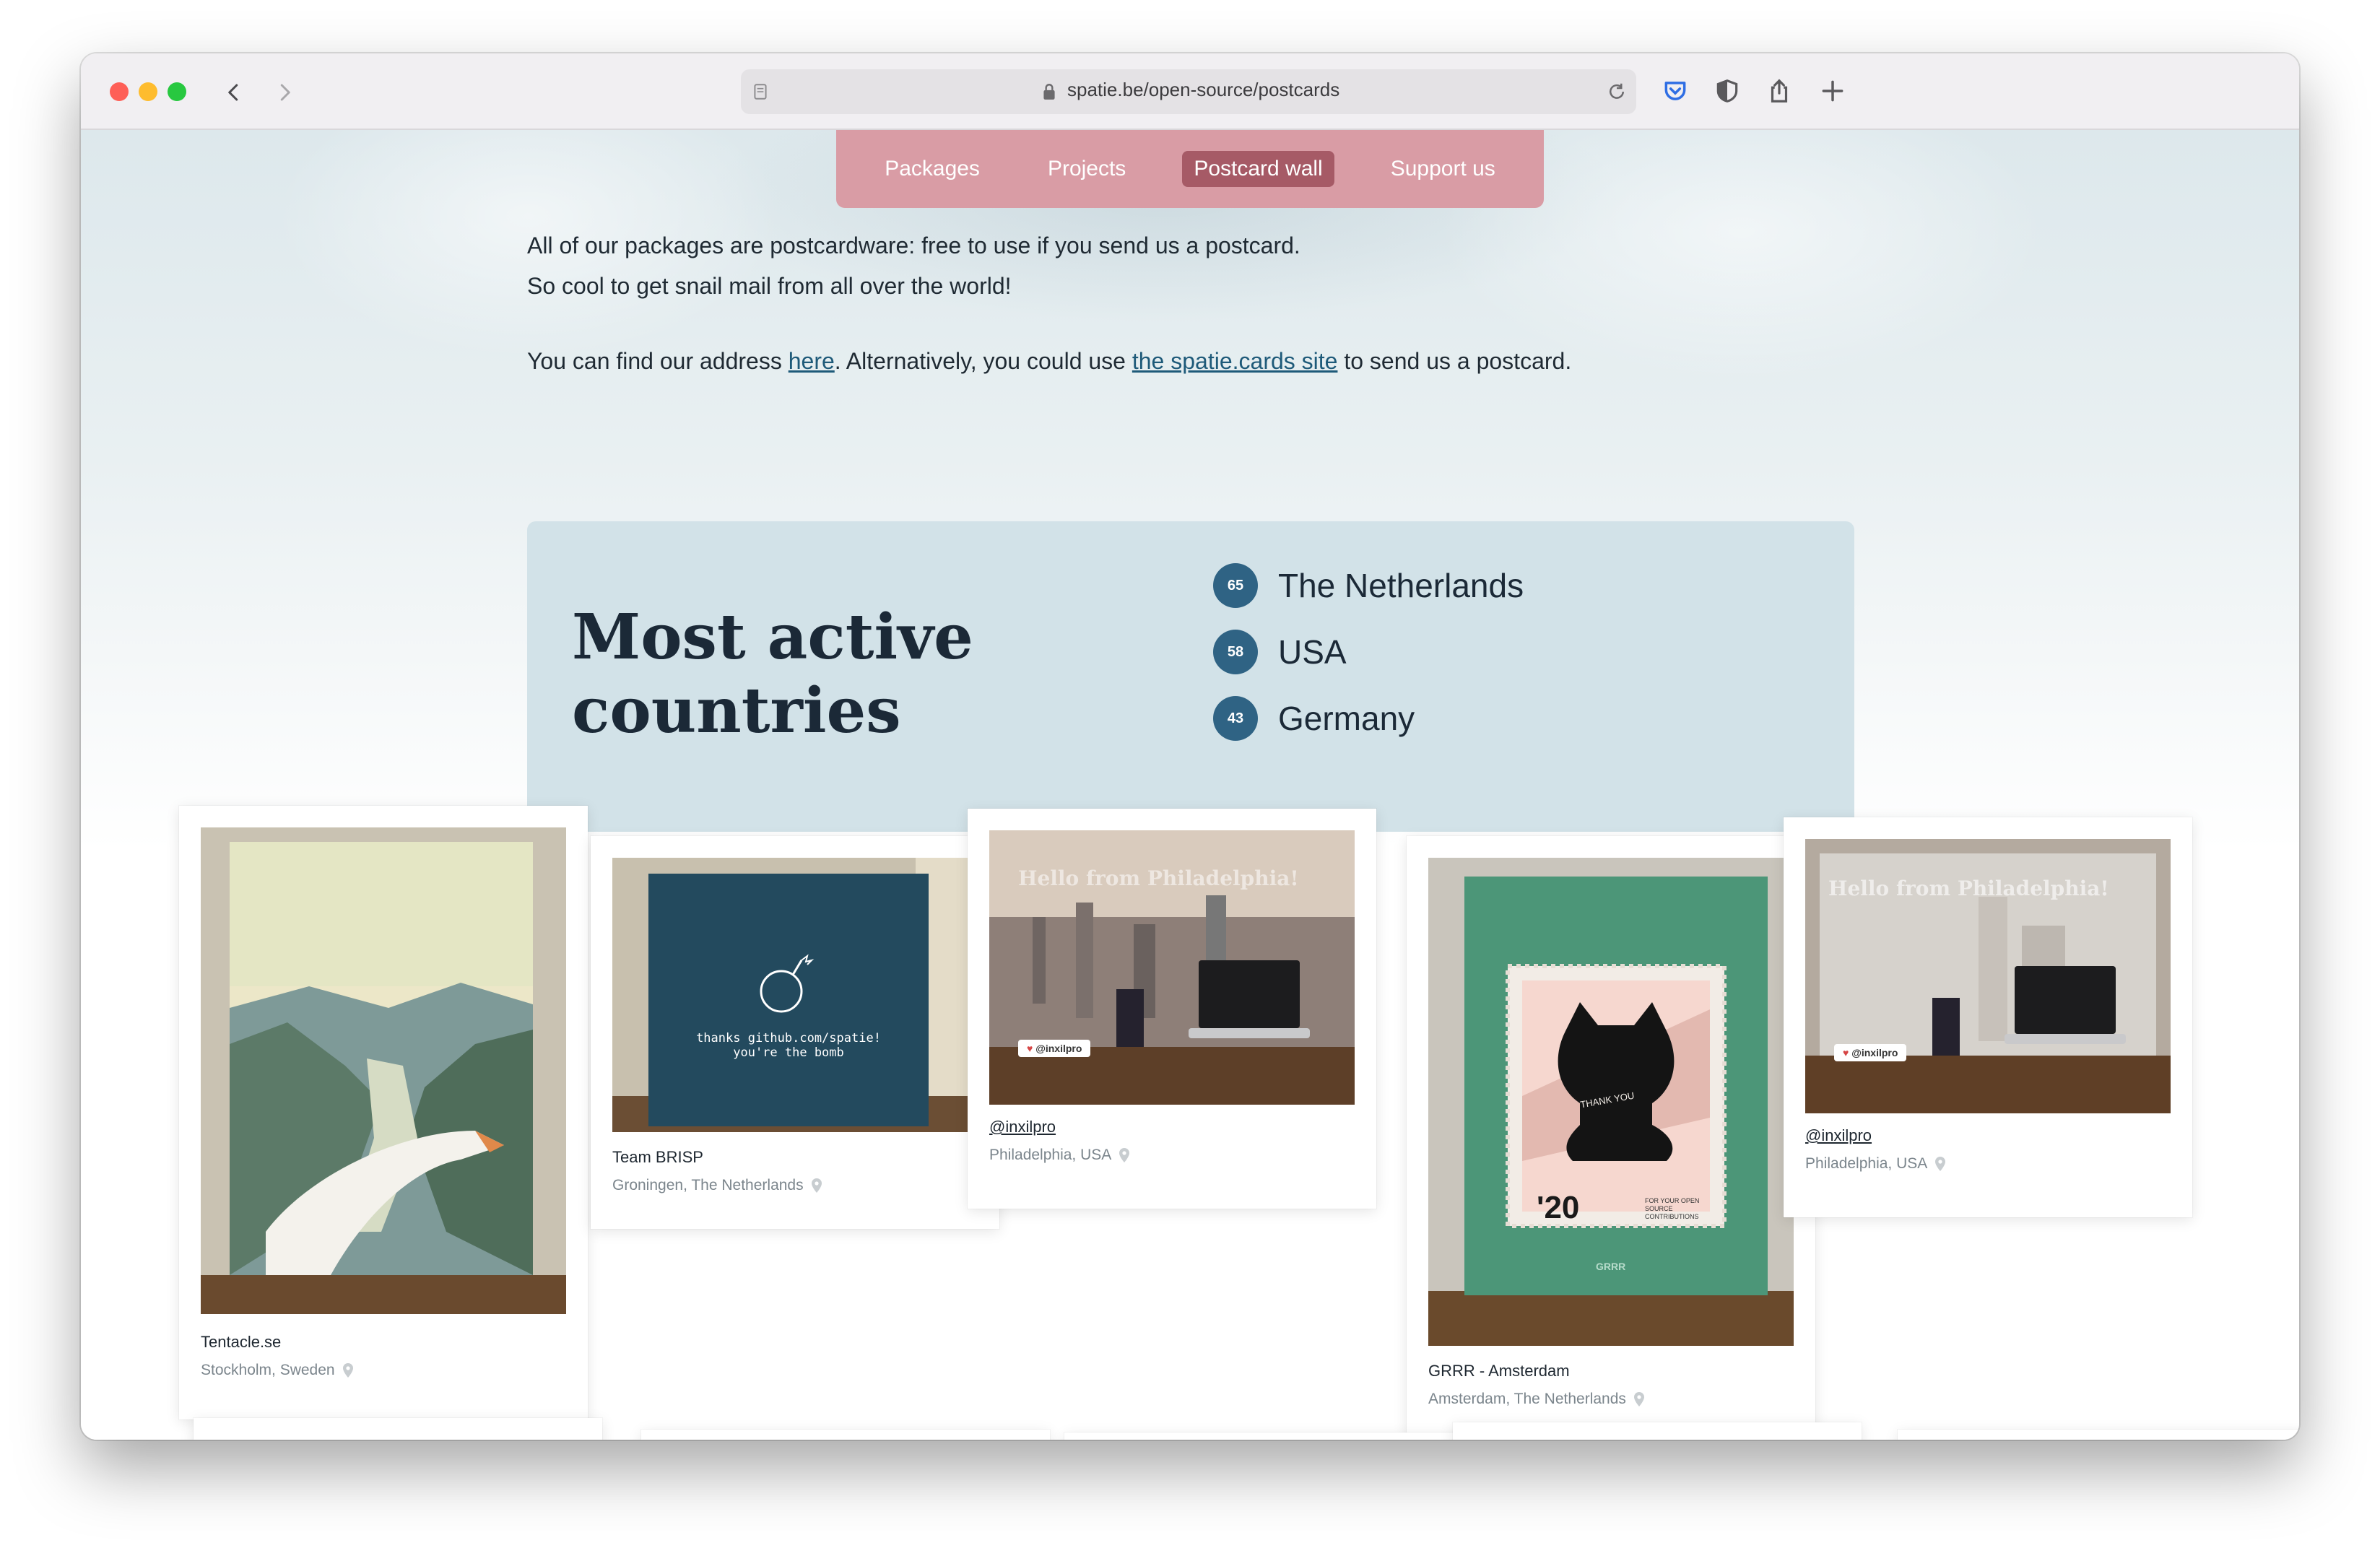  What do you see at coordinates (1527, 1399) in the screenshot?
I see `location-text: Amsterdam, The Netherlands` at bounding box center [1527, 1399].